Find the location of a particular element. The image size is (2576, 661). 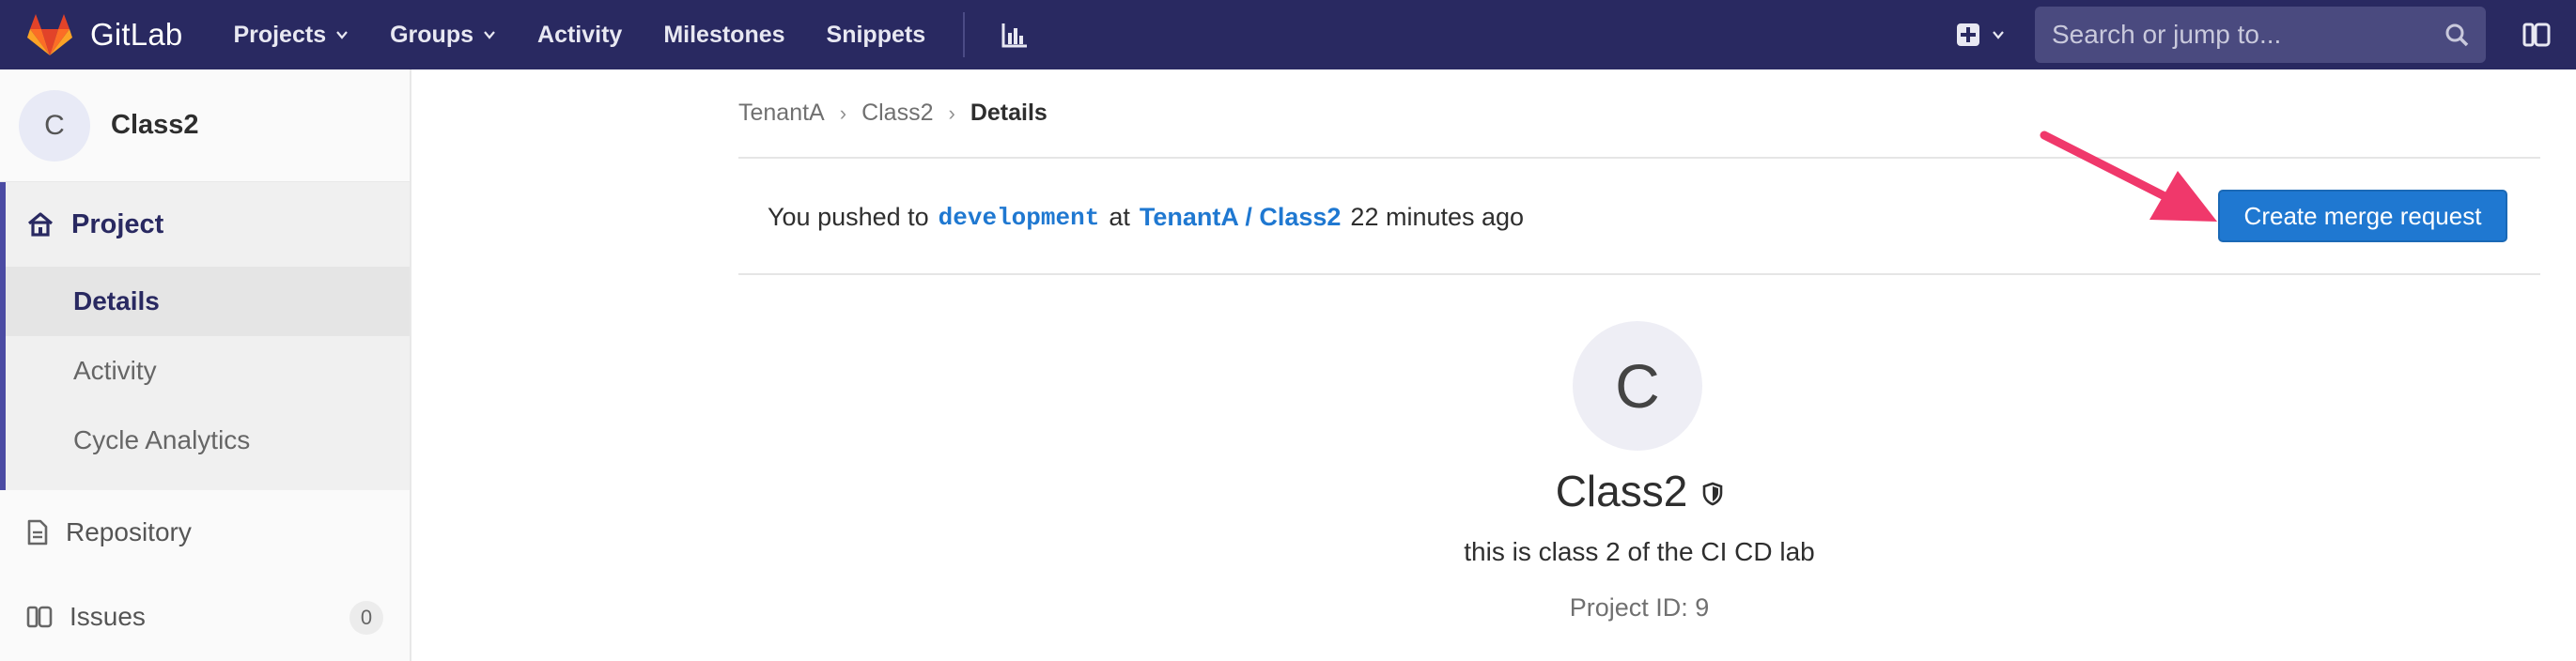

project-title-text: Class2 is located at coordinates (1621, 491).